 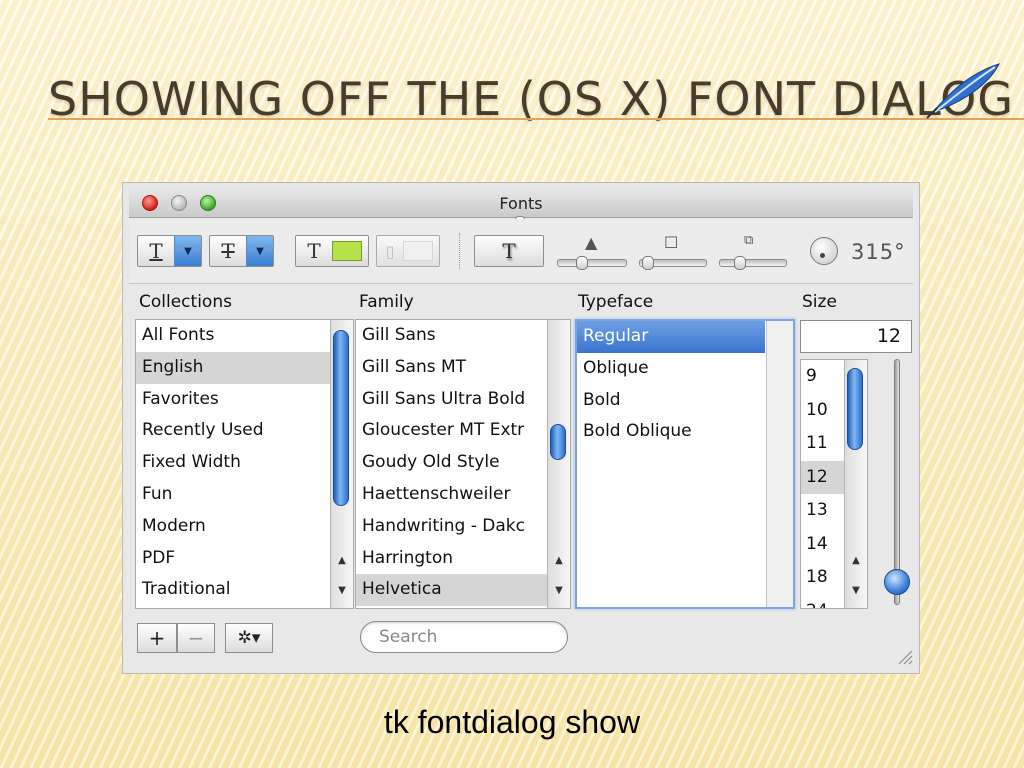 I want to click on window-titlebar: Fonts, so click(x=521, y=202).